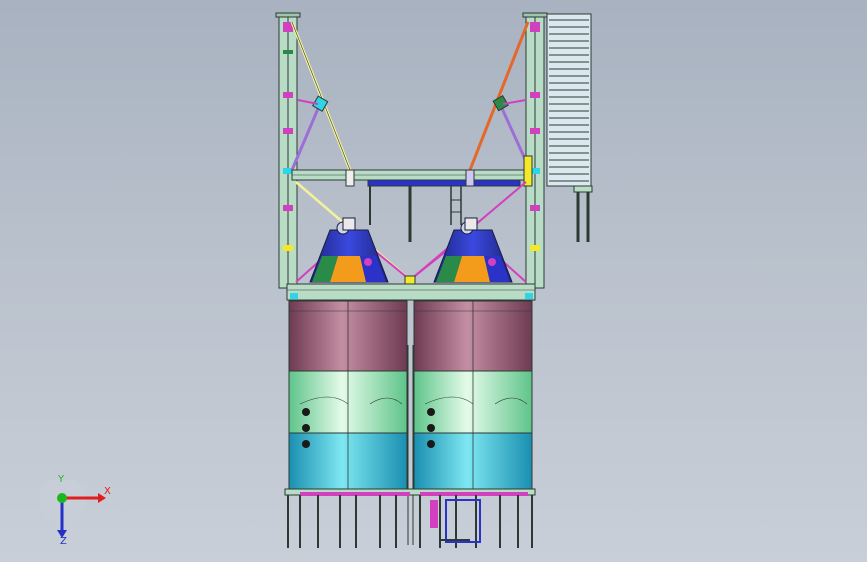 The image size is (867, 562). What do you see at coordinates (107, 491) in the screenshot?
I see `x-axis-label: X` at bounding box center [107, 491].